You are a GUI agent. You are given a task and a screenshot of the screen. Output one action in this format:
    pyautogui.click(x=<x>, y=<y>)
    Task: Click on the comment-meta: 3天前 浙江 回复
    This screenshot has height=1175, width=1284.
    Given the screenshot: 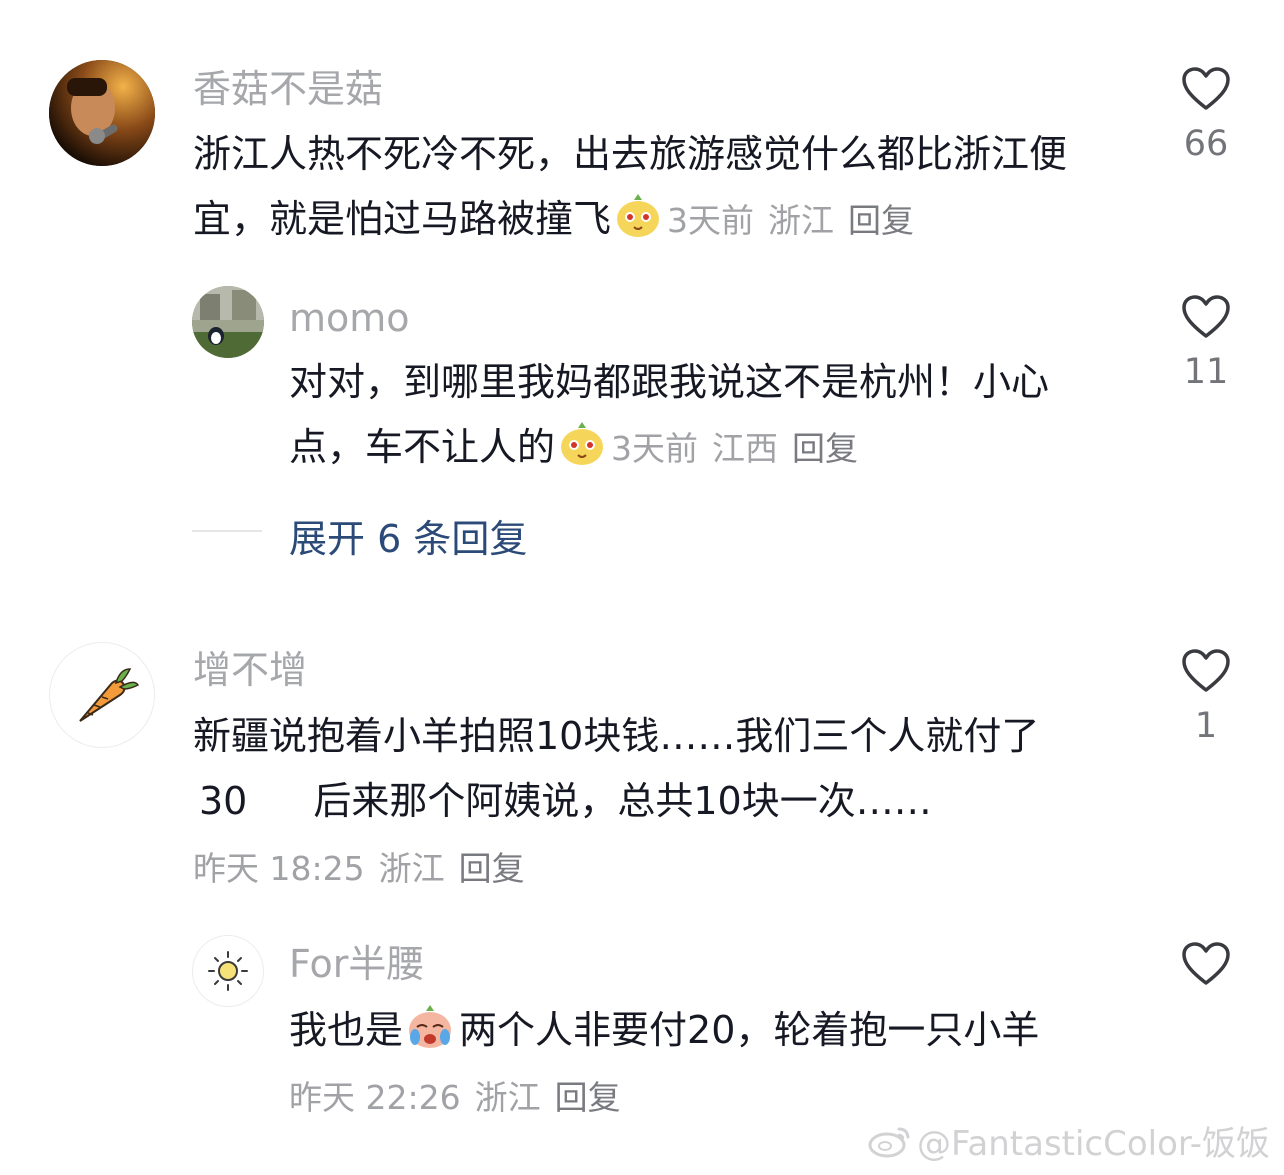 What is the action you would take?
    pyautogui.click(x=797, y=220)
    